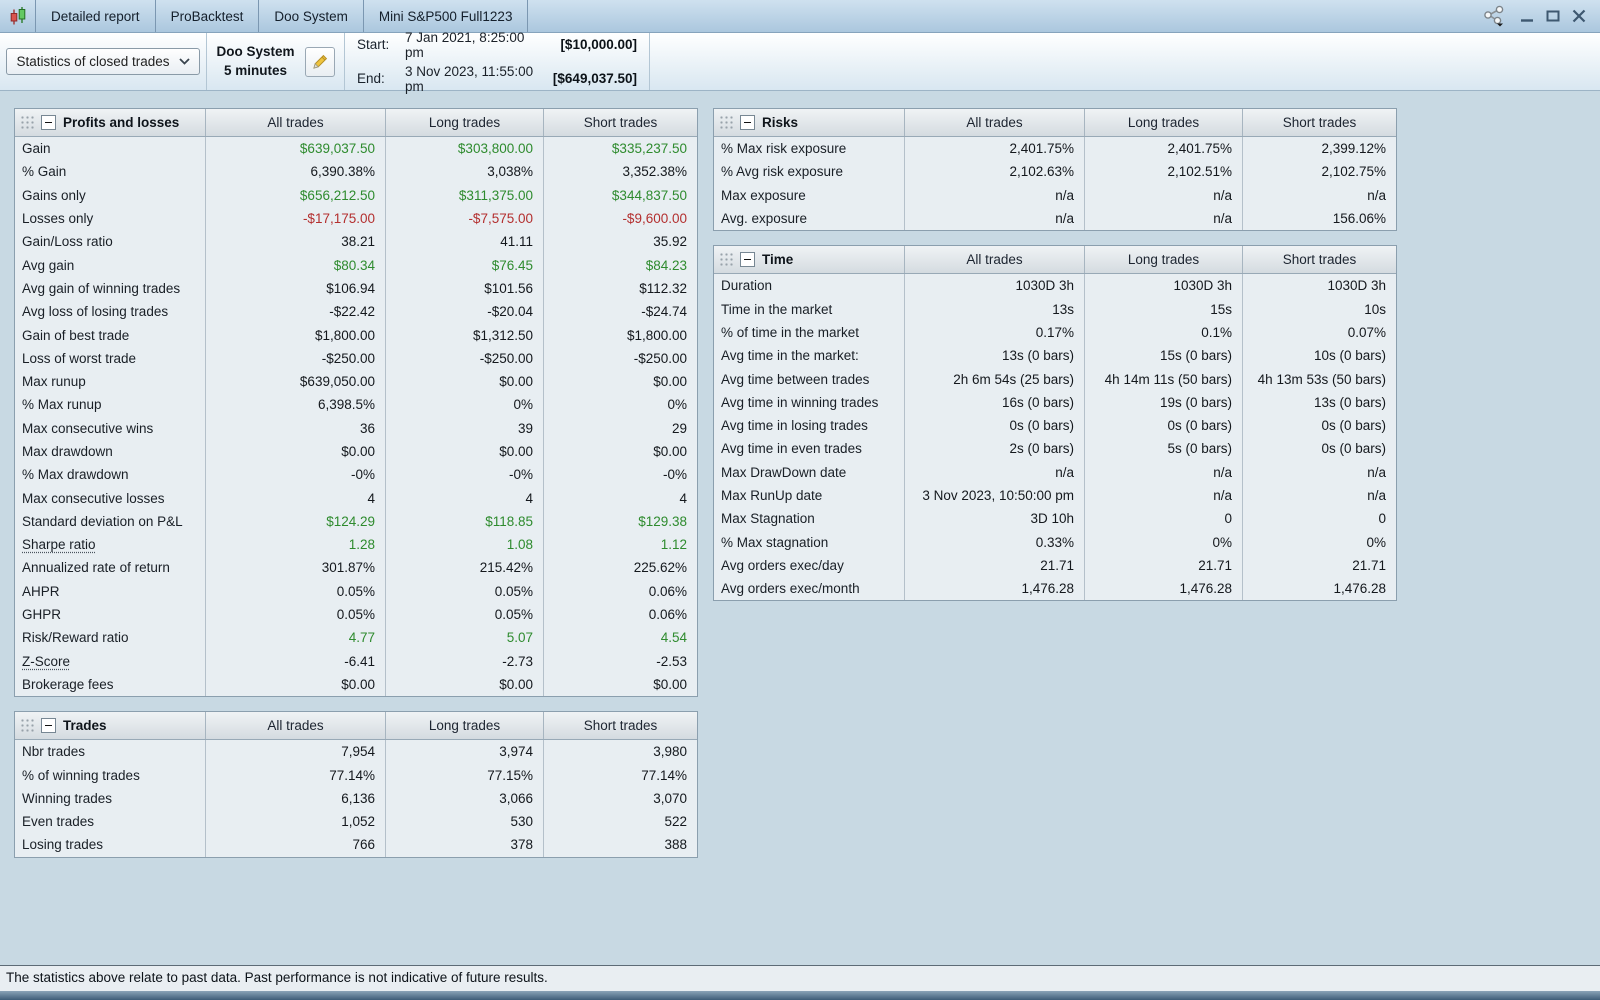  I want to click on table-row: Gain $639,037.50 $303,800.00 $335,237.50, so click(356, 149).